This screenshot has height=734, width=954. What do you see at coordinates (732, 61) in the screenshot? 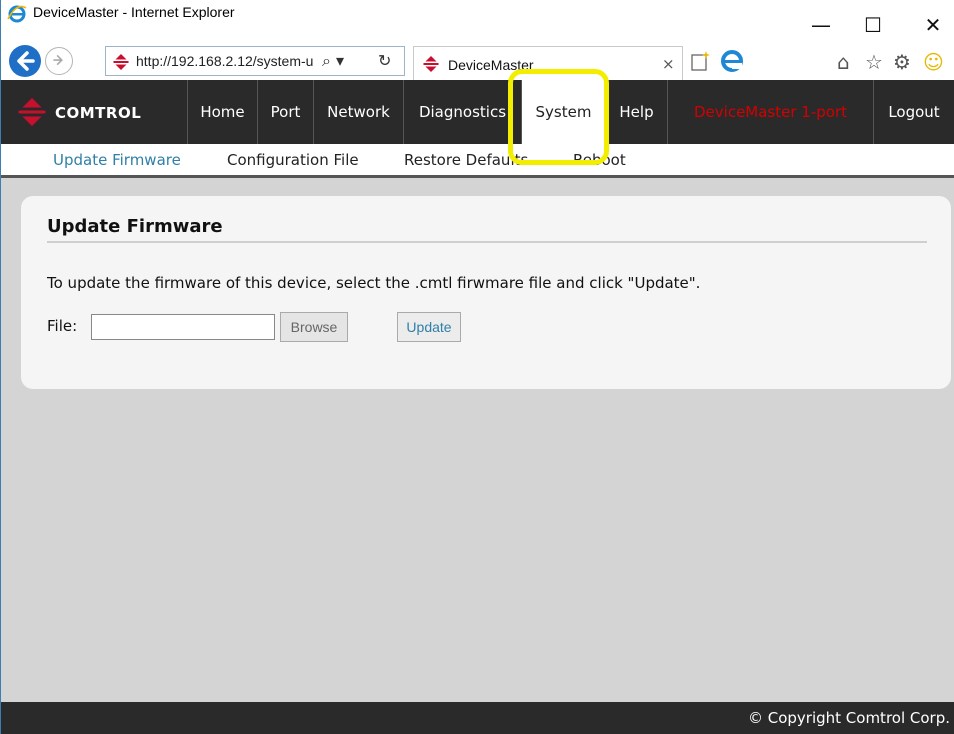
I see `ie-edge-icon` at bounding box center [732, 61].